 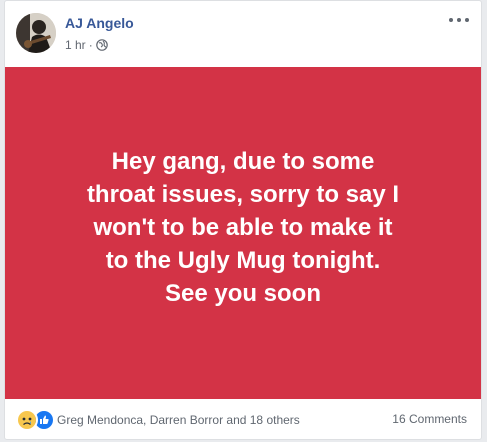 What do you see at coordinates (243, 161) in the screenshot?
I see `status-line: Hey gang, due to some` at bounding box center [243, 161].